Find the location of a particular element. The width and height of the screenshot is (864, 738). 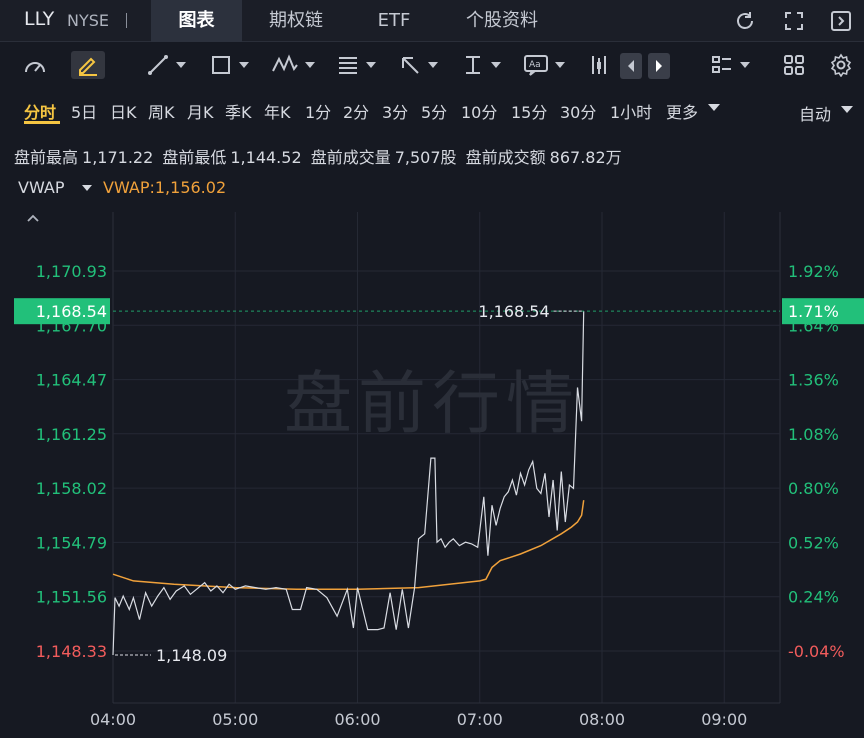

current-price-badge-label: 1,168.54 is located at coordinates (71, 311).